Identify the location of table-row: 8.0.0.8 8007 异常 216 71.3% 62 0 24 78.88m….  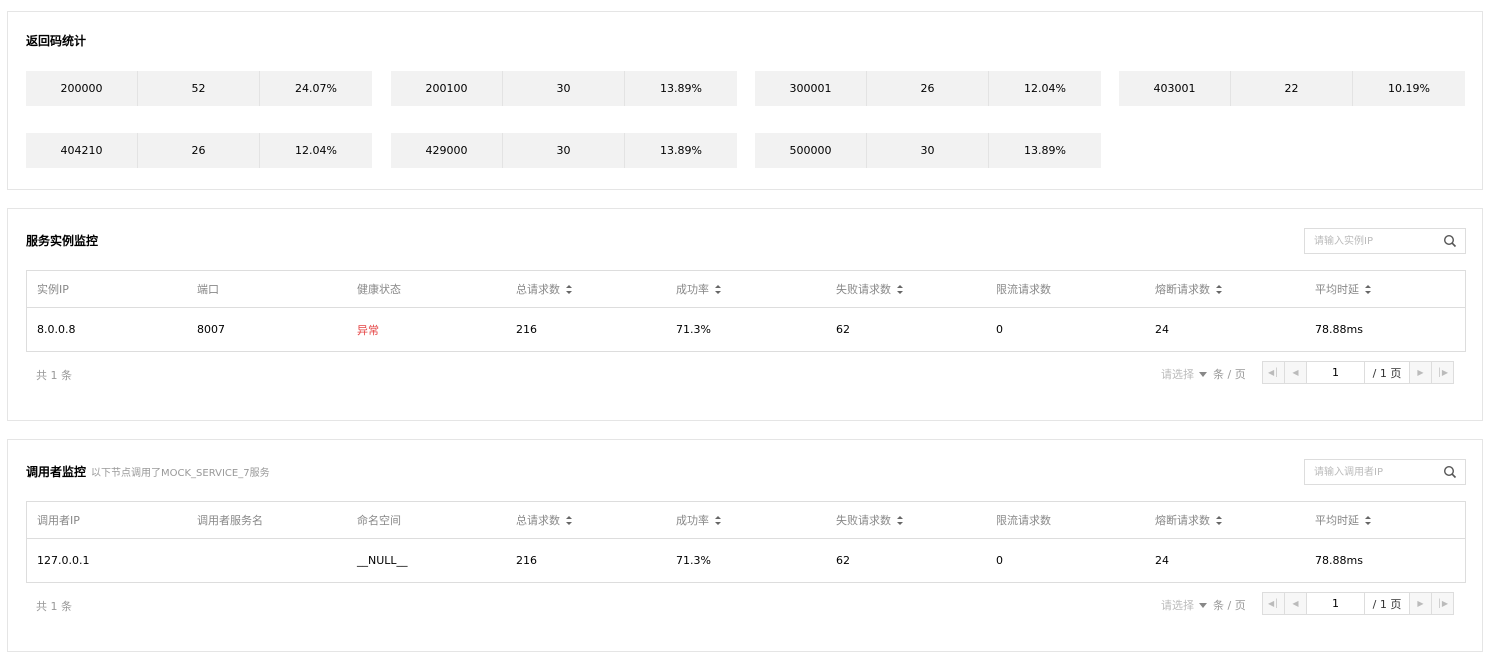
(746, 329).